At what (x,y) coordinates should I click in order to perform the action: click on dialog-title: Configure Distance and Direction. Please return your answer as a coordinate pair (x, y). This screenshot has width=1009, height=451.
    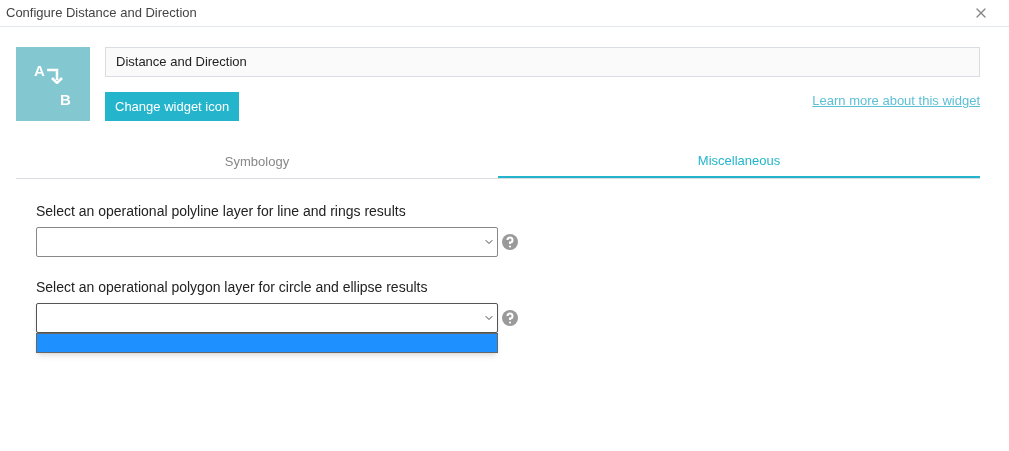
    Looking at the image, I should click on (101, 13).